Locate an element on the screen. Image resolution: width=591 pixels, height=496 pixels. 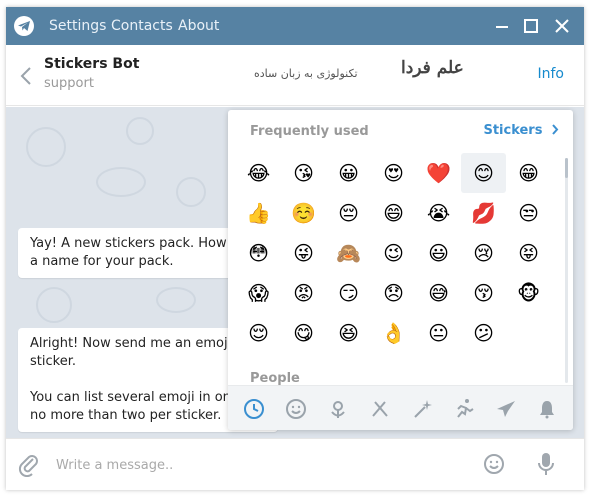
emoji-cell: 💋 is located at coordinates (483, 213).